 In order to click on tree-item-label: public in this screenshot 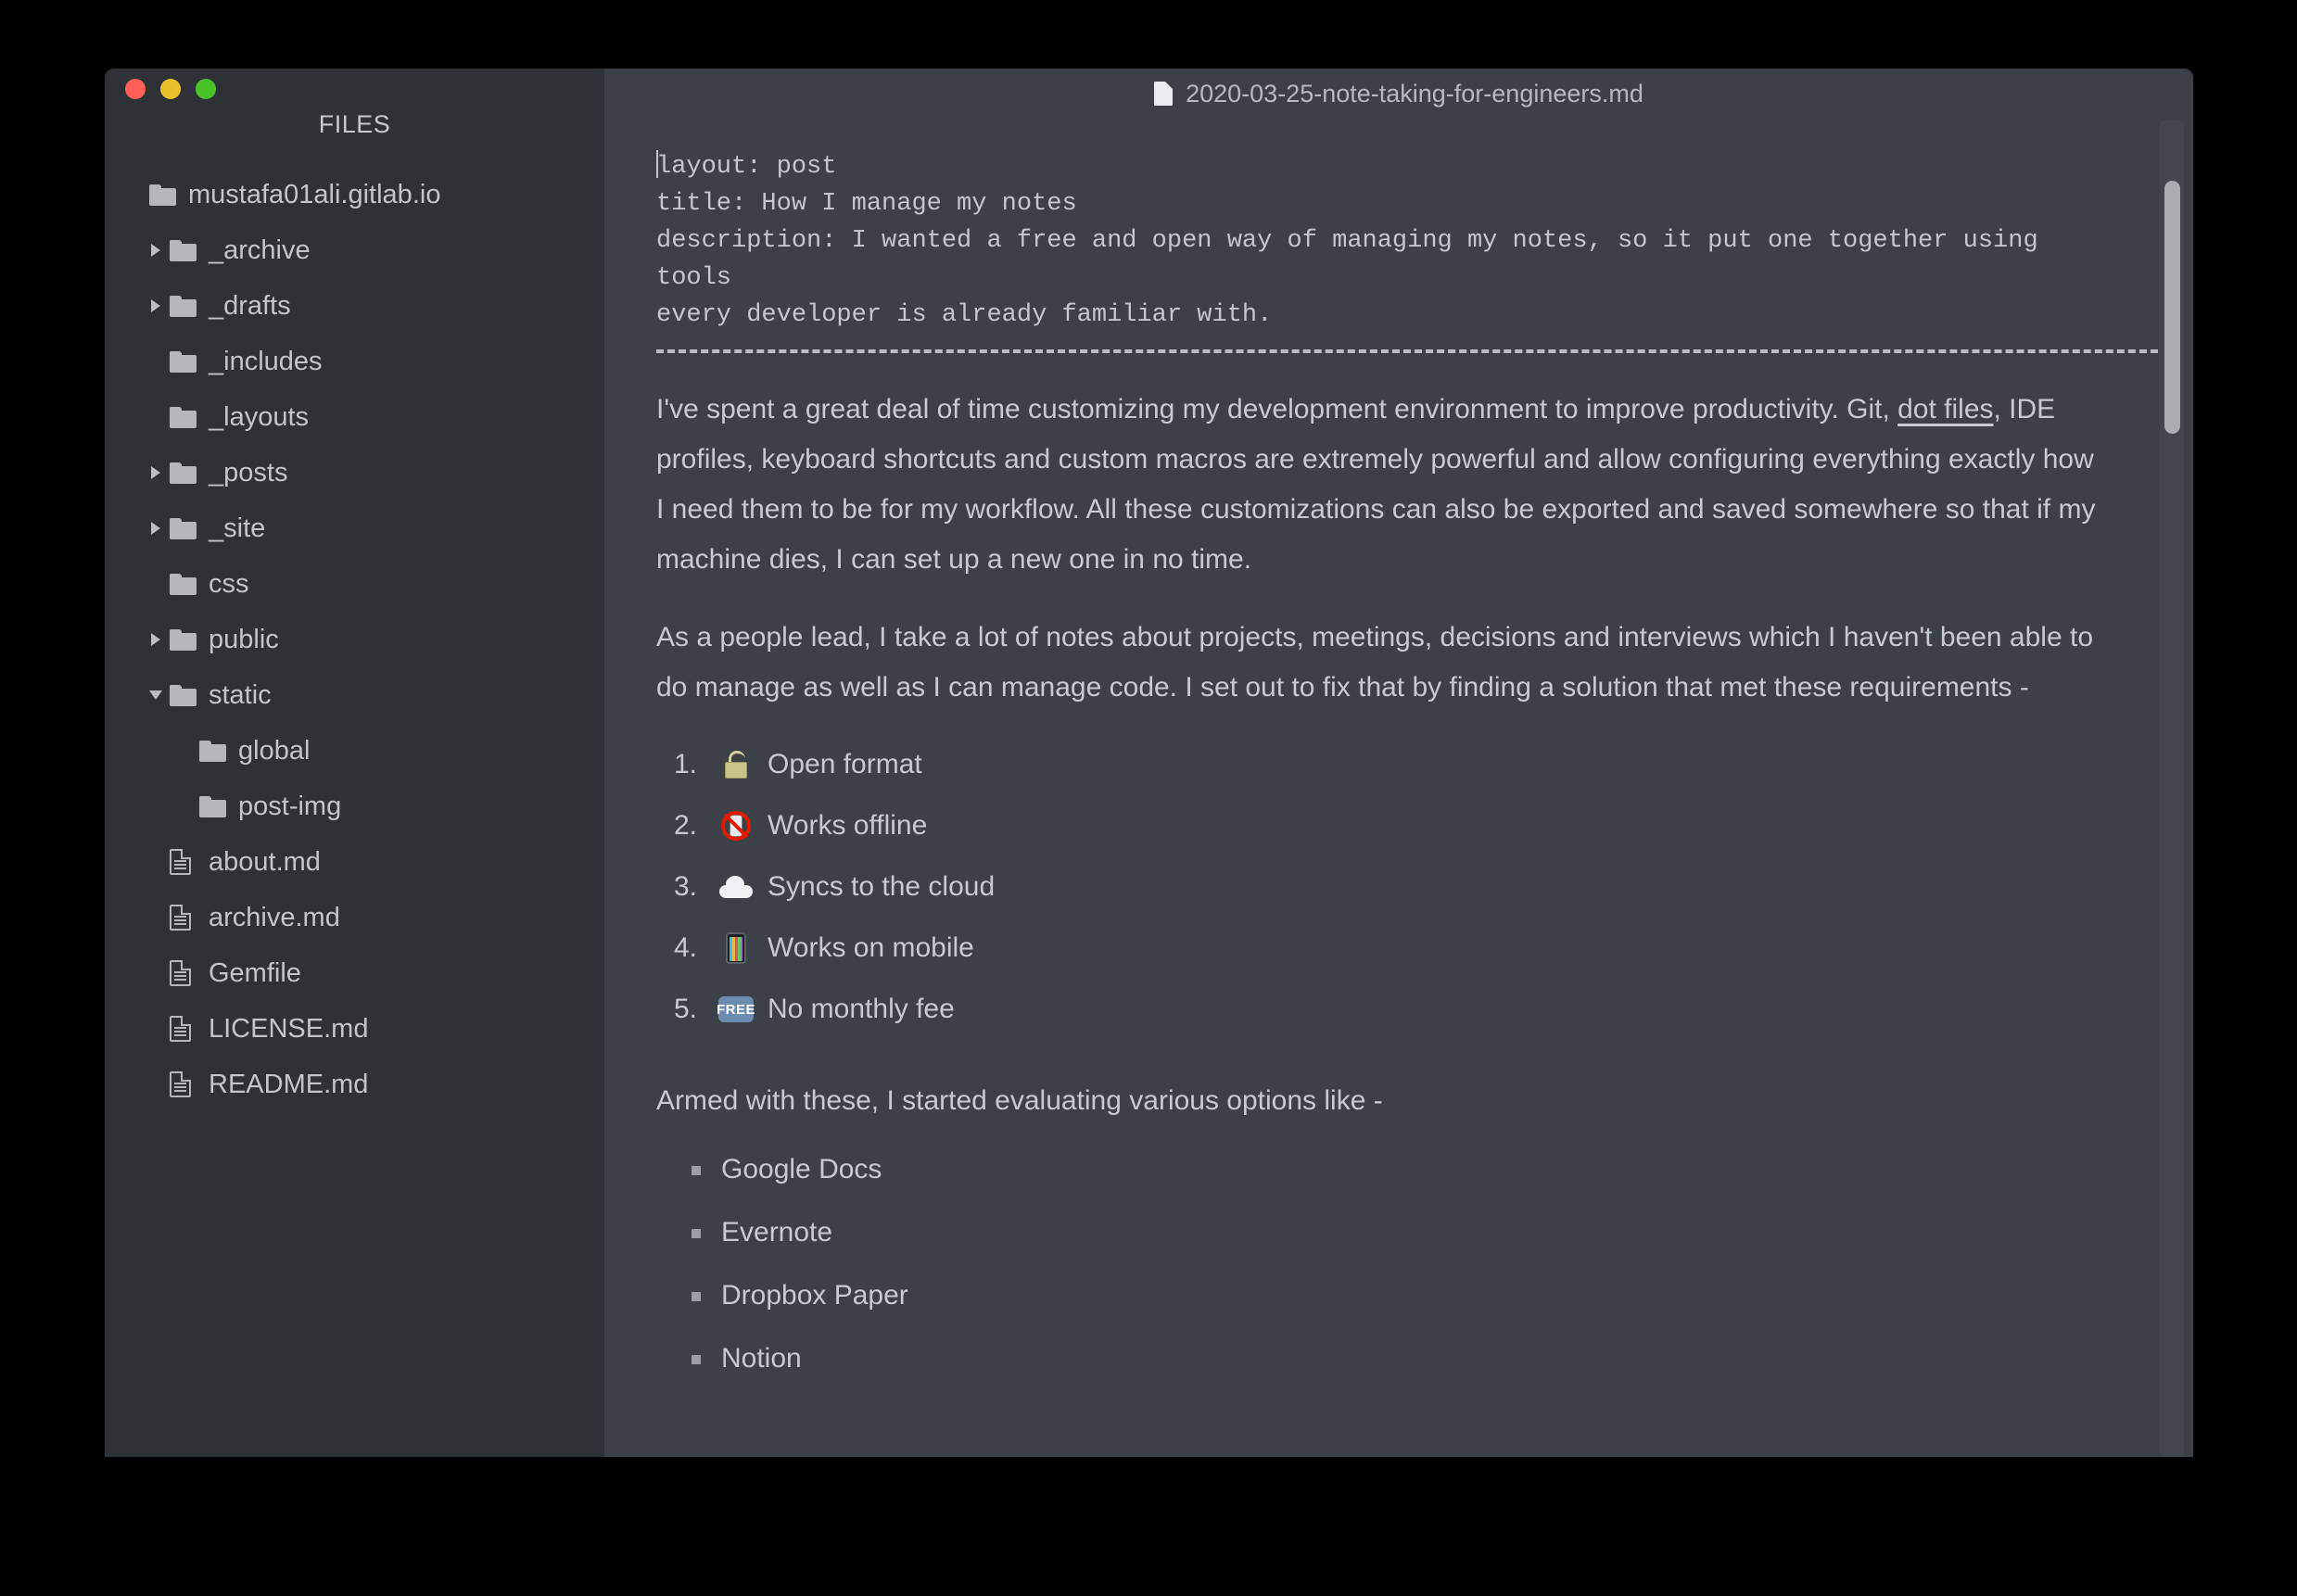, I will do `click(244, 639)`.